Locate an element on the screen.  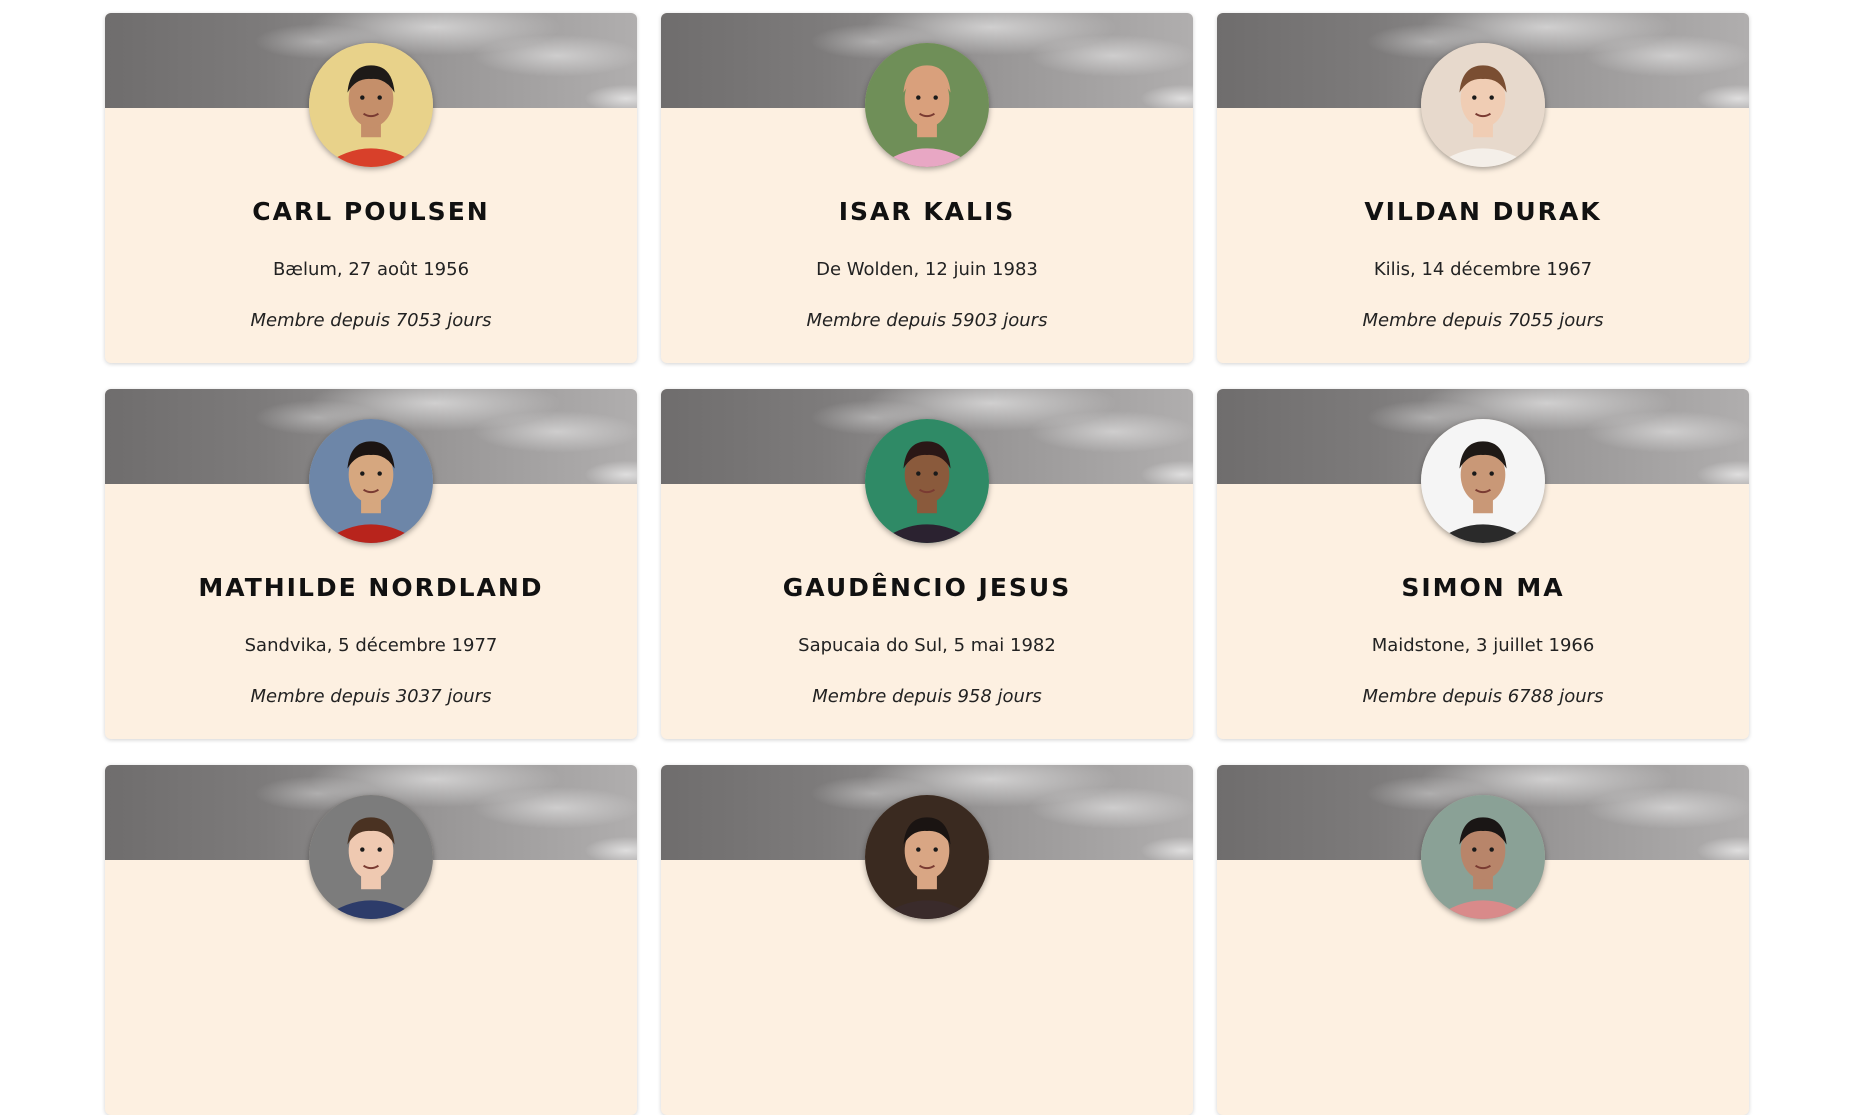
member-birth: Bælum, 27 août 1956 is located at coordinates (371, 269).